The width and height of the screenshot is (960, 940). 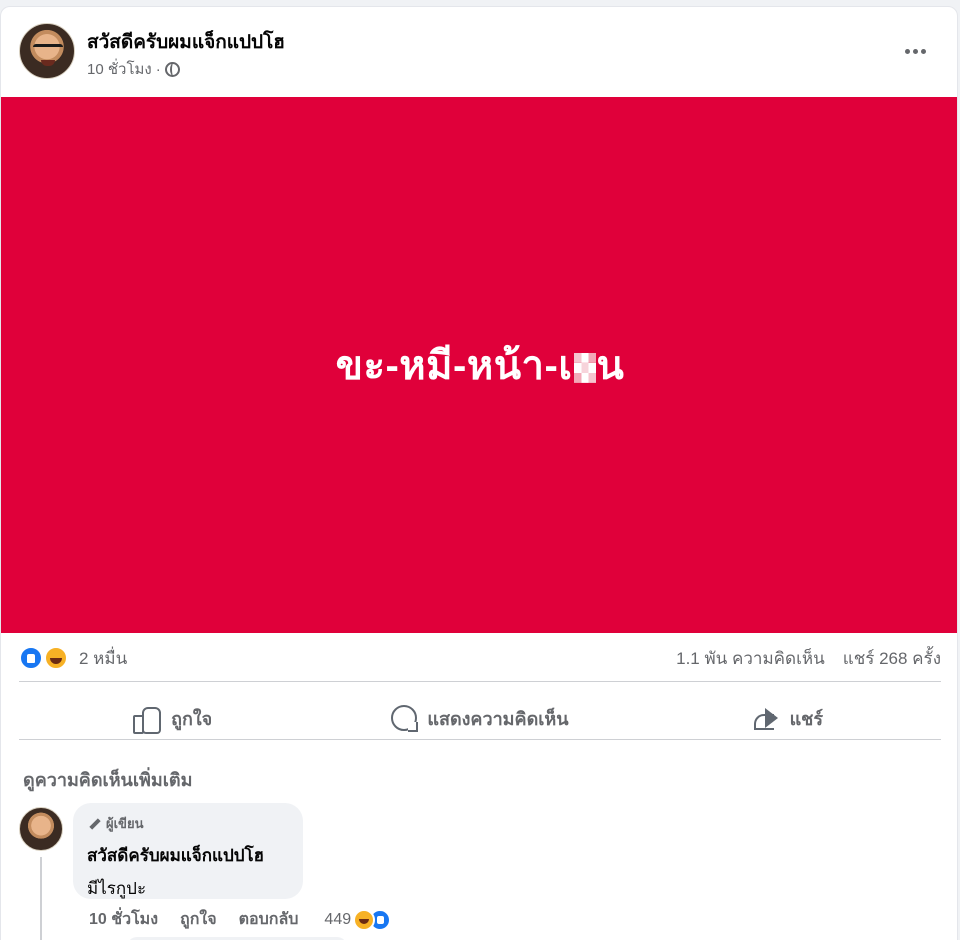 What do you see at coordinates (41, 829) in the screenshot?
I see `comment-avatar` at bounding box center [41, 829].